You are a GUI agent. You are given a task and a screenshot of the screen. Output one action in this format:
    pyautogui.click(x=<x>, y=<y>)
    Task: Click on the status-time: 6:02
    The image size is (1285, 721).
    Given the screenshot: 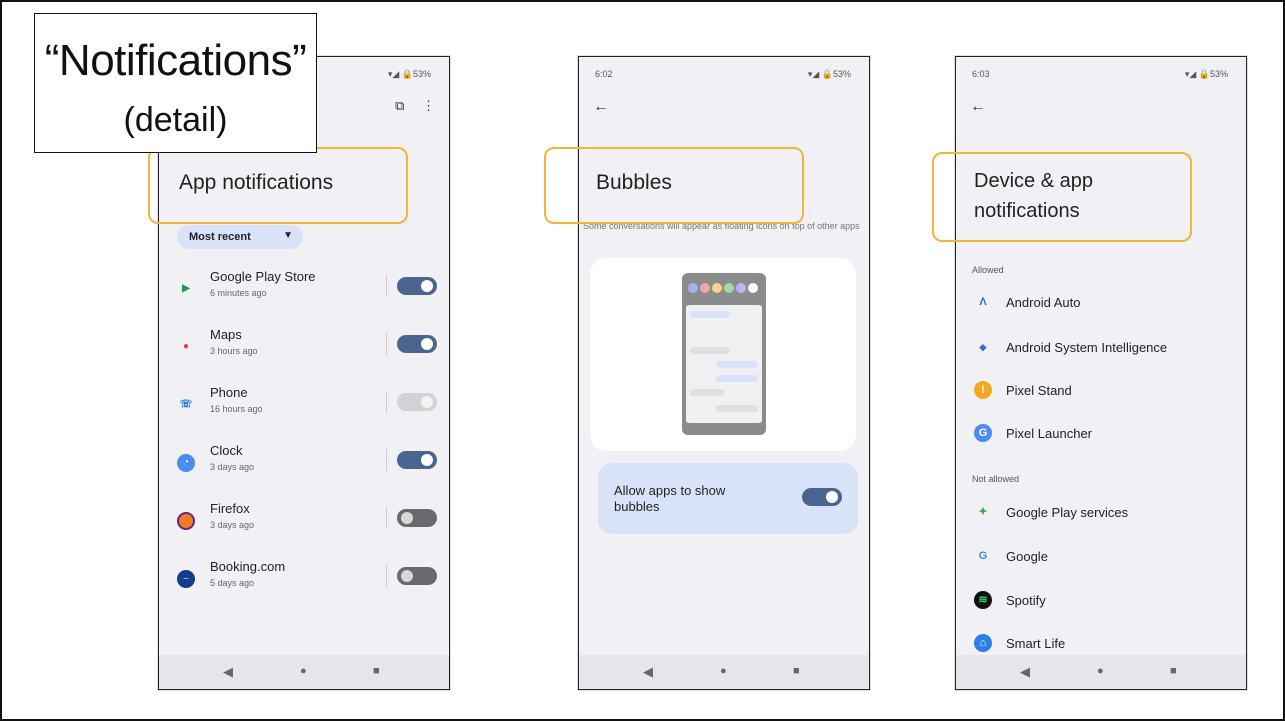 What is the action you would take?
    pyautogui.click(x=604, y=74)
    